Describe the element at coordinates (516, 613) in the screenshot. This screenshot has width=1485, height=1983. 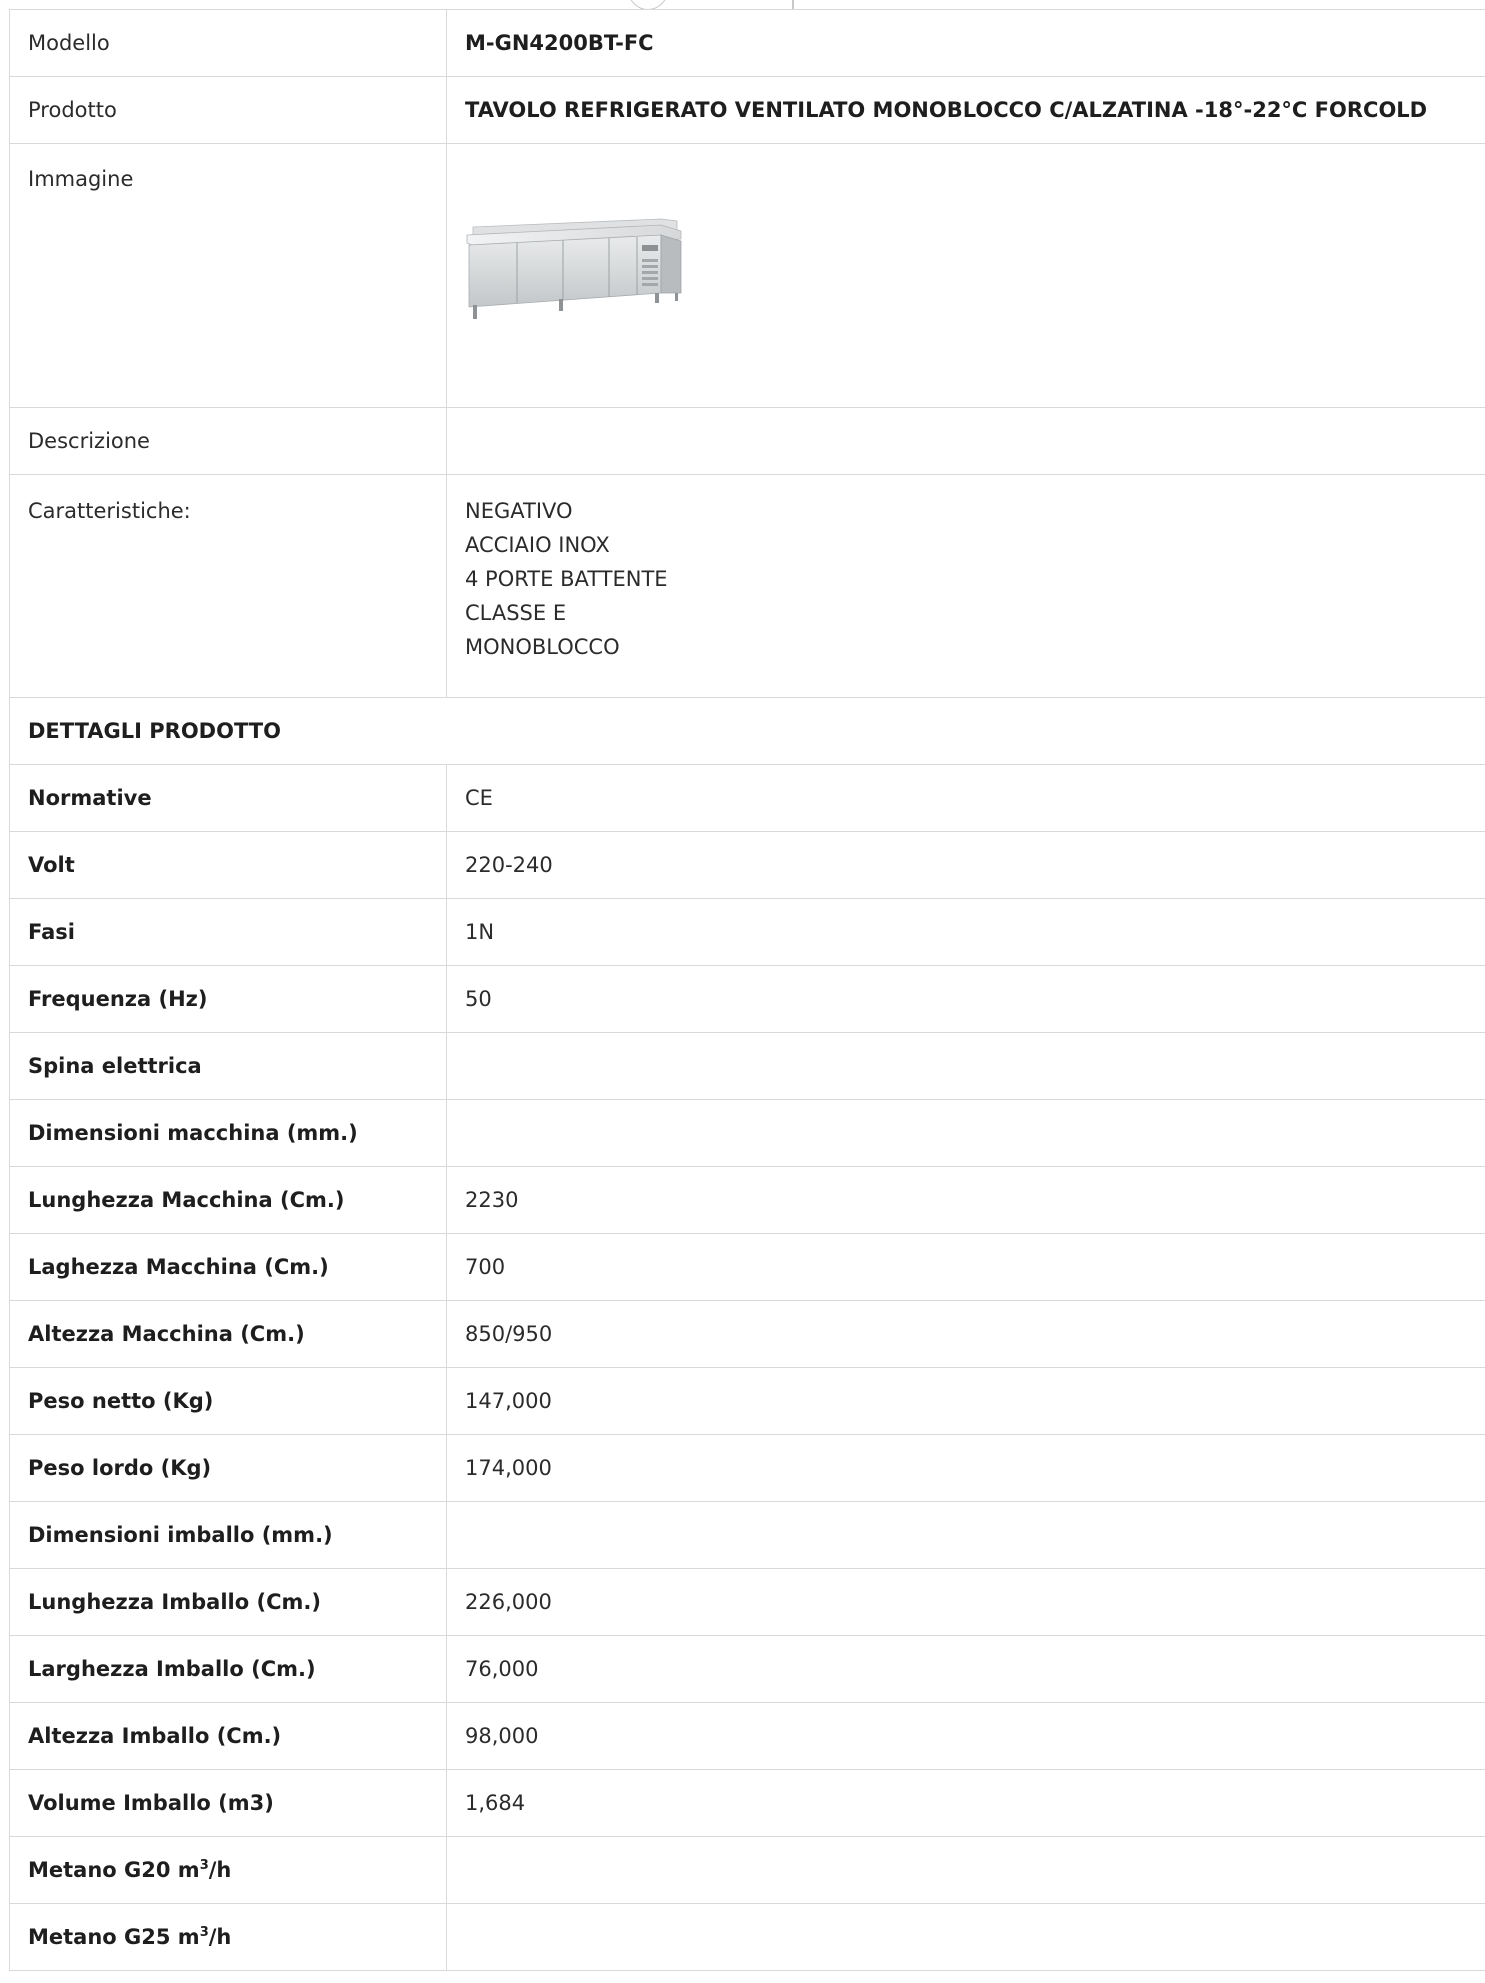
I see `feature-item: CLASSE E` at that location.